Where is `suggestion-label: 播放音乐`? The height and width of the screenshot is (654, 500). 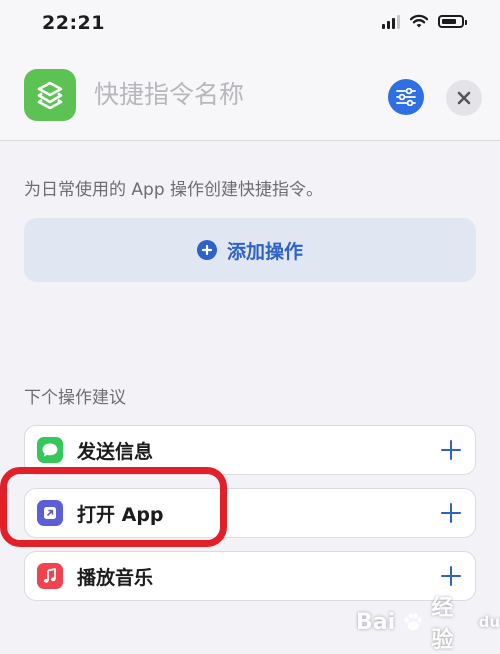
suggestion-label: 播放音乐 is located at coordinates (115, 577).